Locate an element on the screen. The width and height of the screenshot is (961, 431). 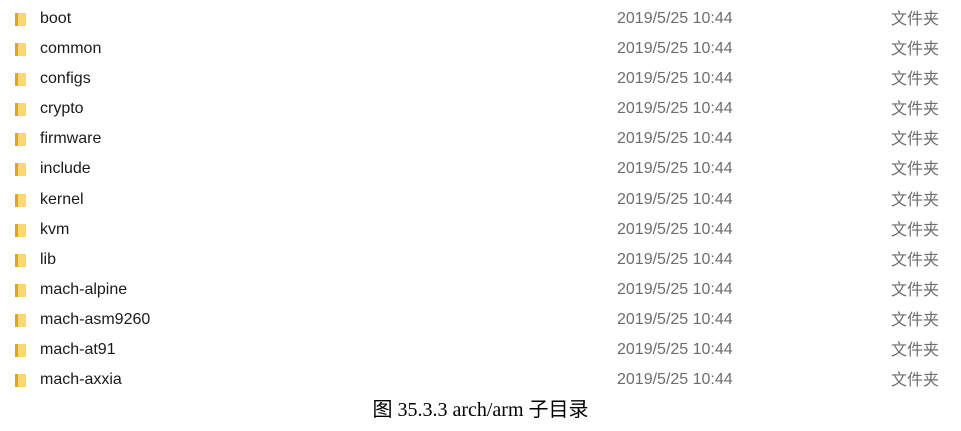
file-name: mach-asm9260 is located at coordinates (95, 319).